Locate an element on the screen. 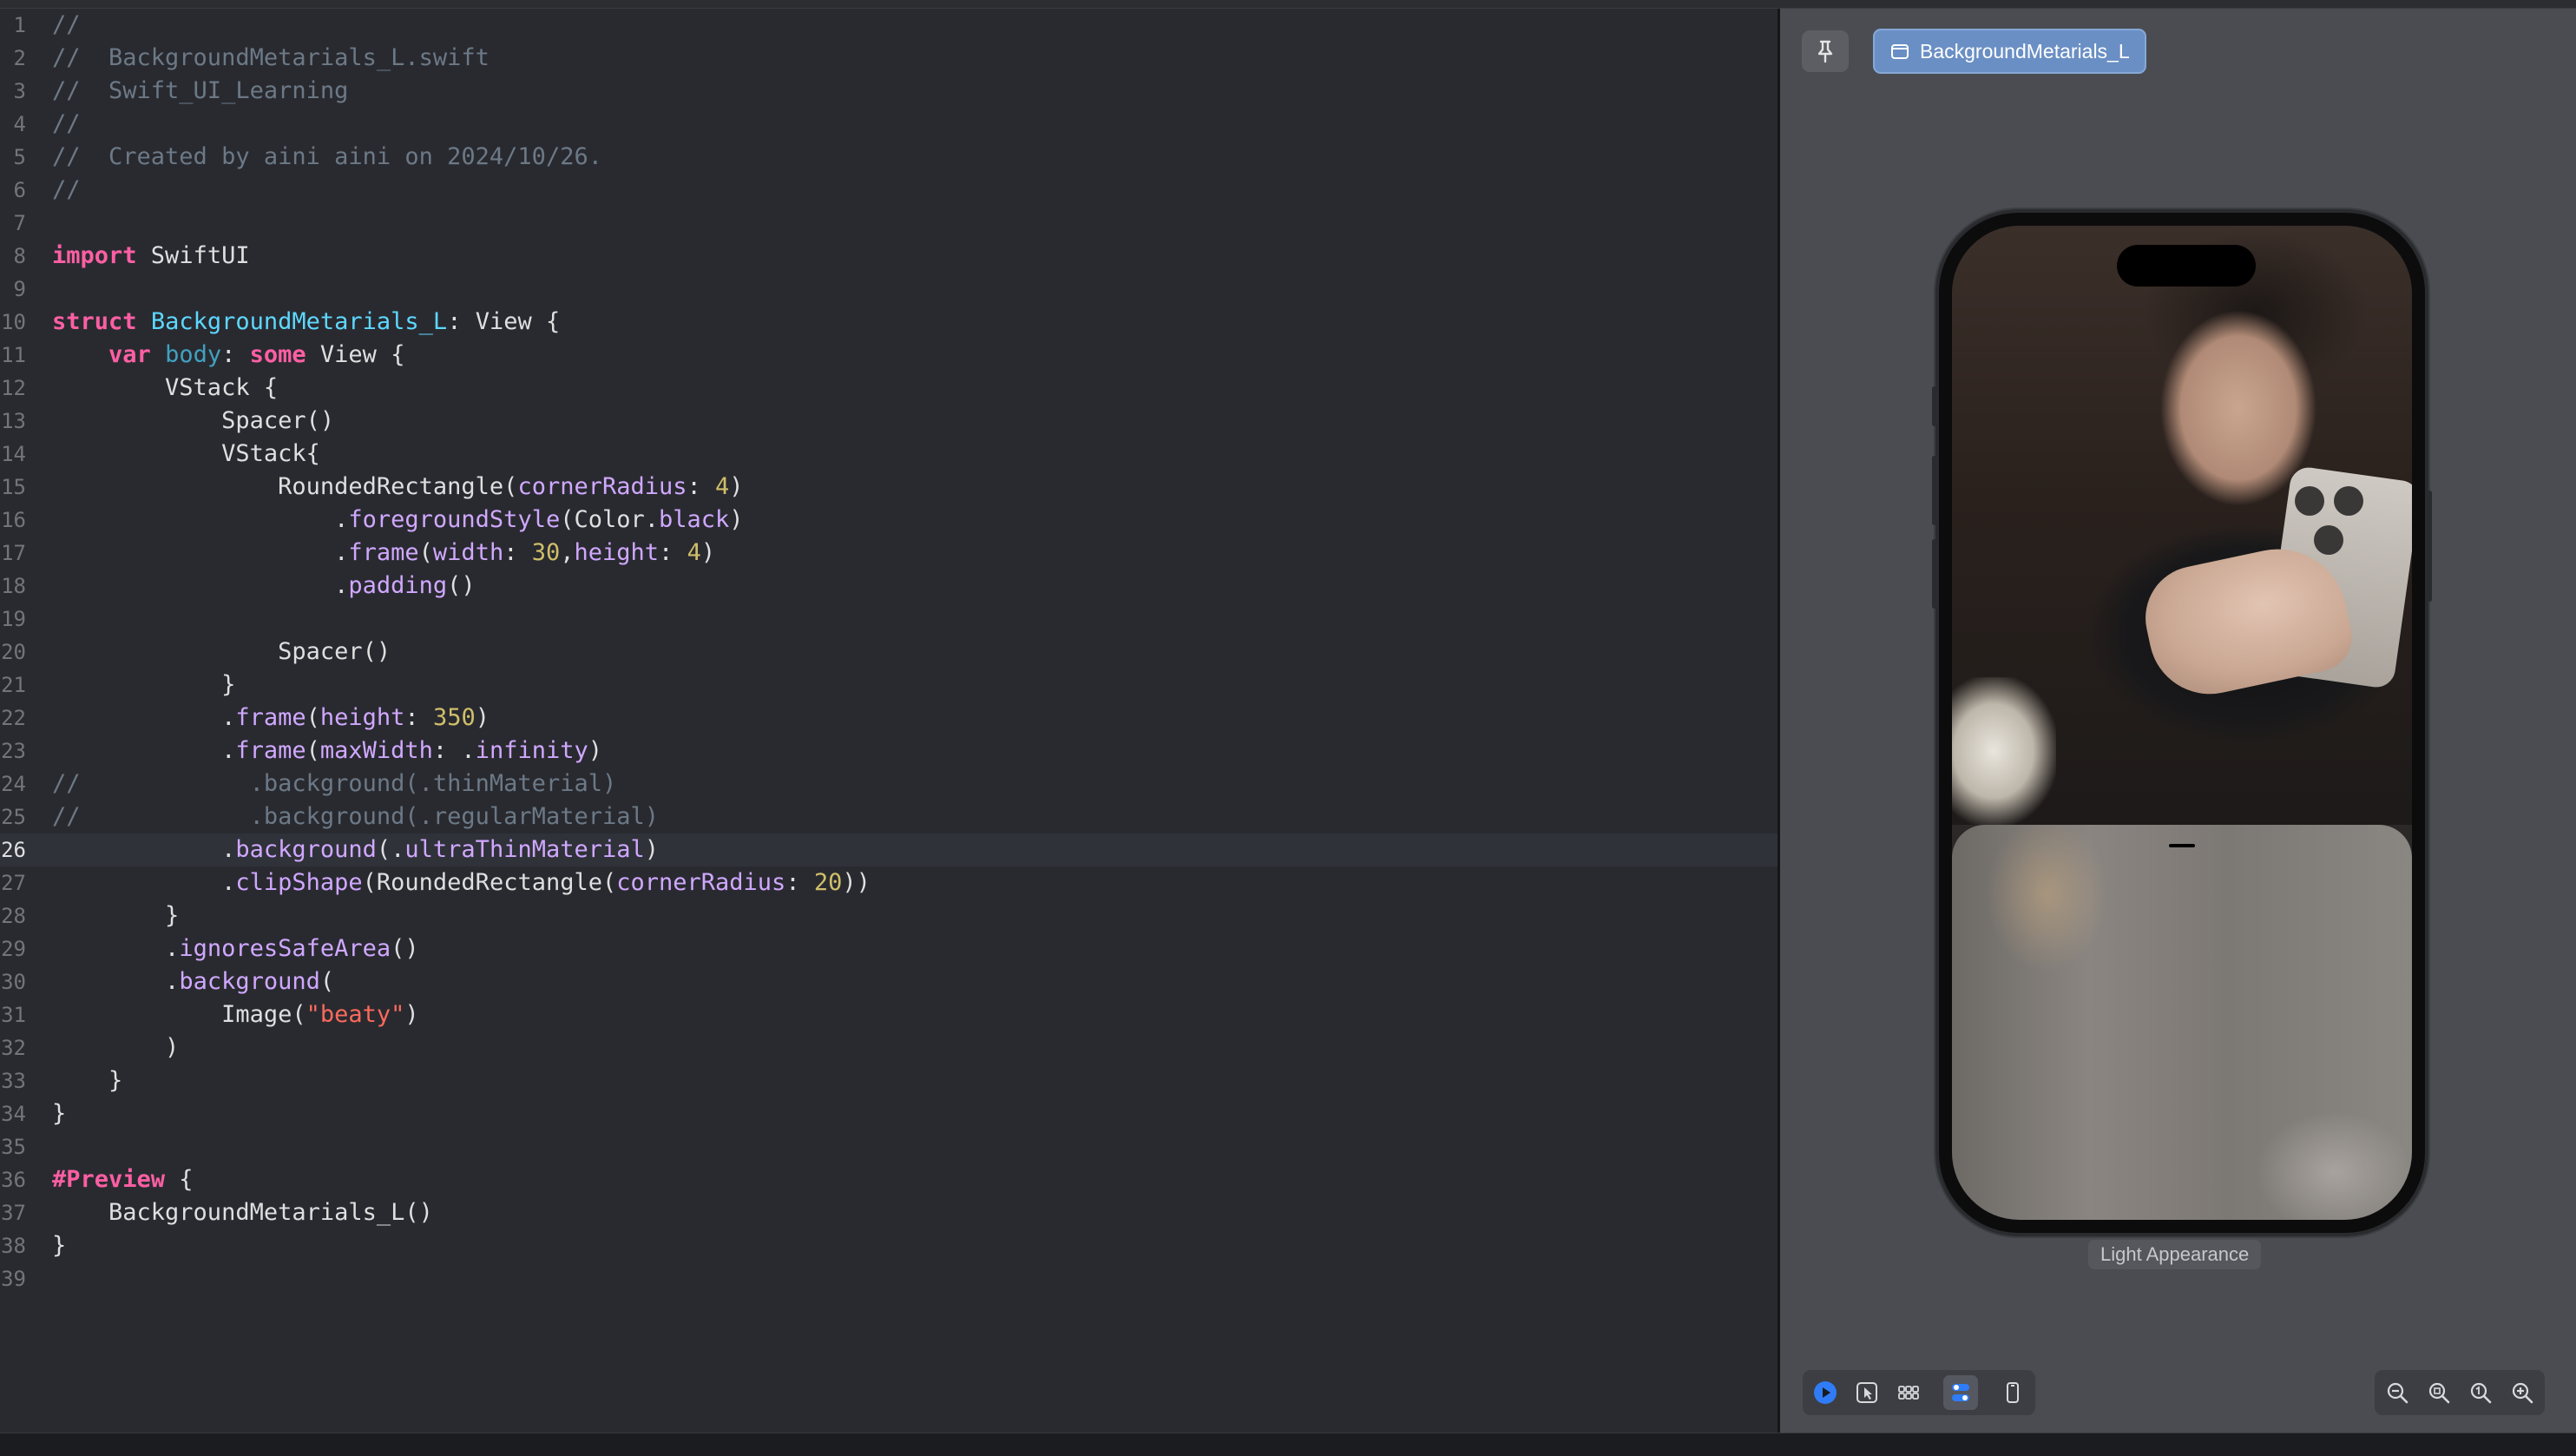 The width and height of the screenshot is (2576, 1456). line-number: 19 is located at coordinates (13, 619).